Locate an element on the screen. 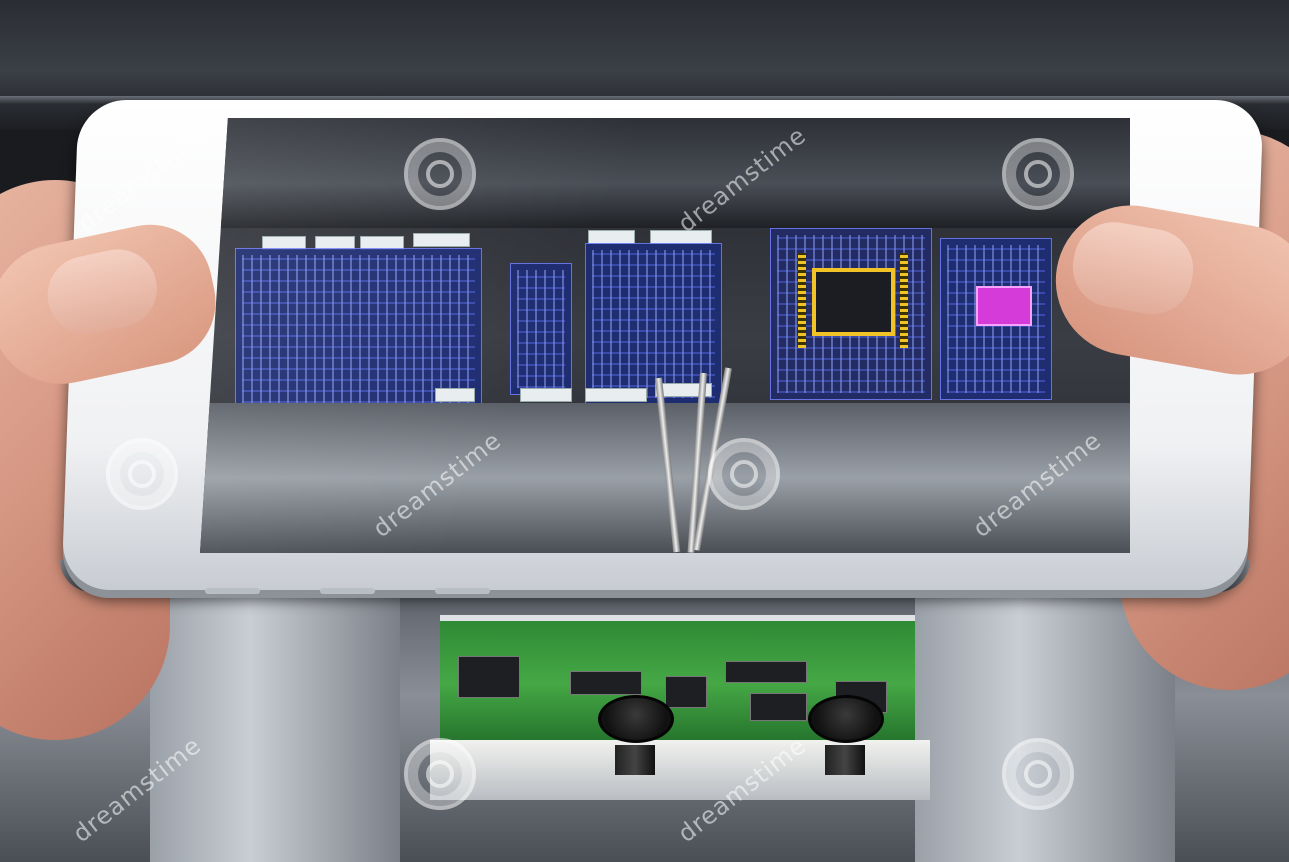 The image size is (1289, 862). machine-column-left is located at coordinates (275, 723).